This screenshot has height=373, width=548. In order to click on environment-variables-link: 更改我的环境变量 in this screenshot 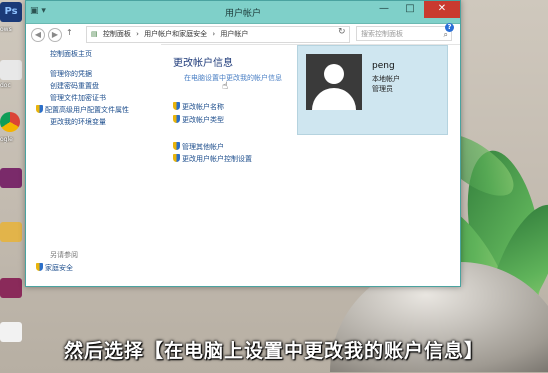, I will do `click(78, 122)`.